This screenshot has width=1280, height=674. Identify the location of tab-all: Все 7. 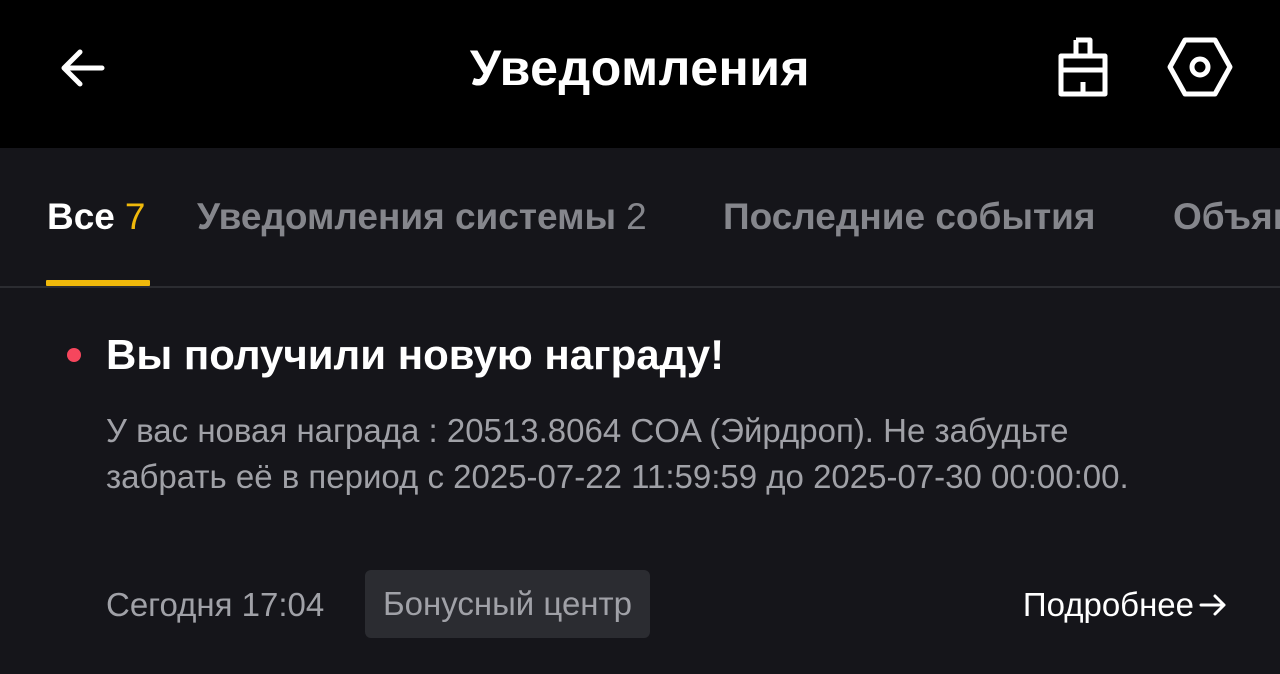
(96, 217).